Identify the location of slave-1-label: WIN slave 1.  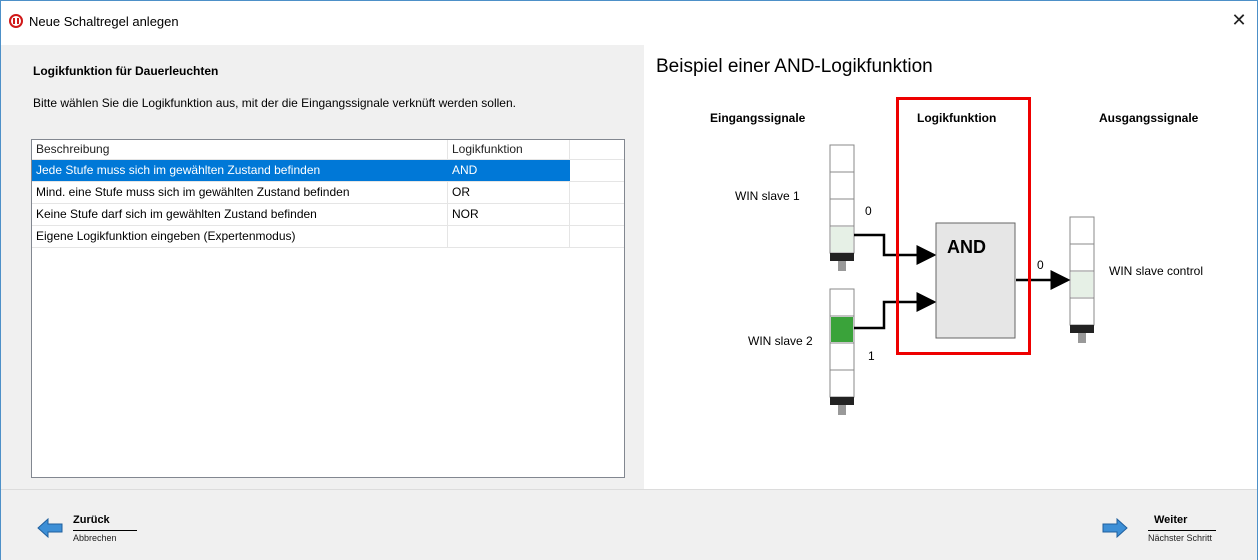
(767, 196).